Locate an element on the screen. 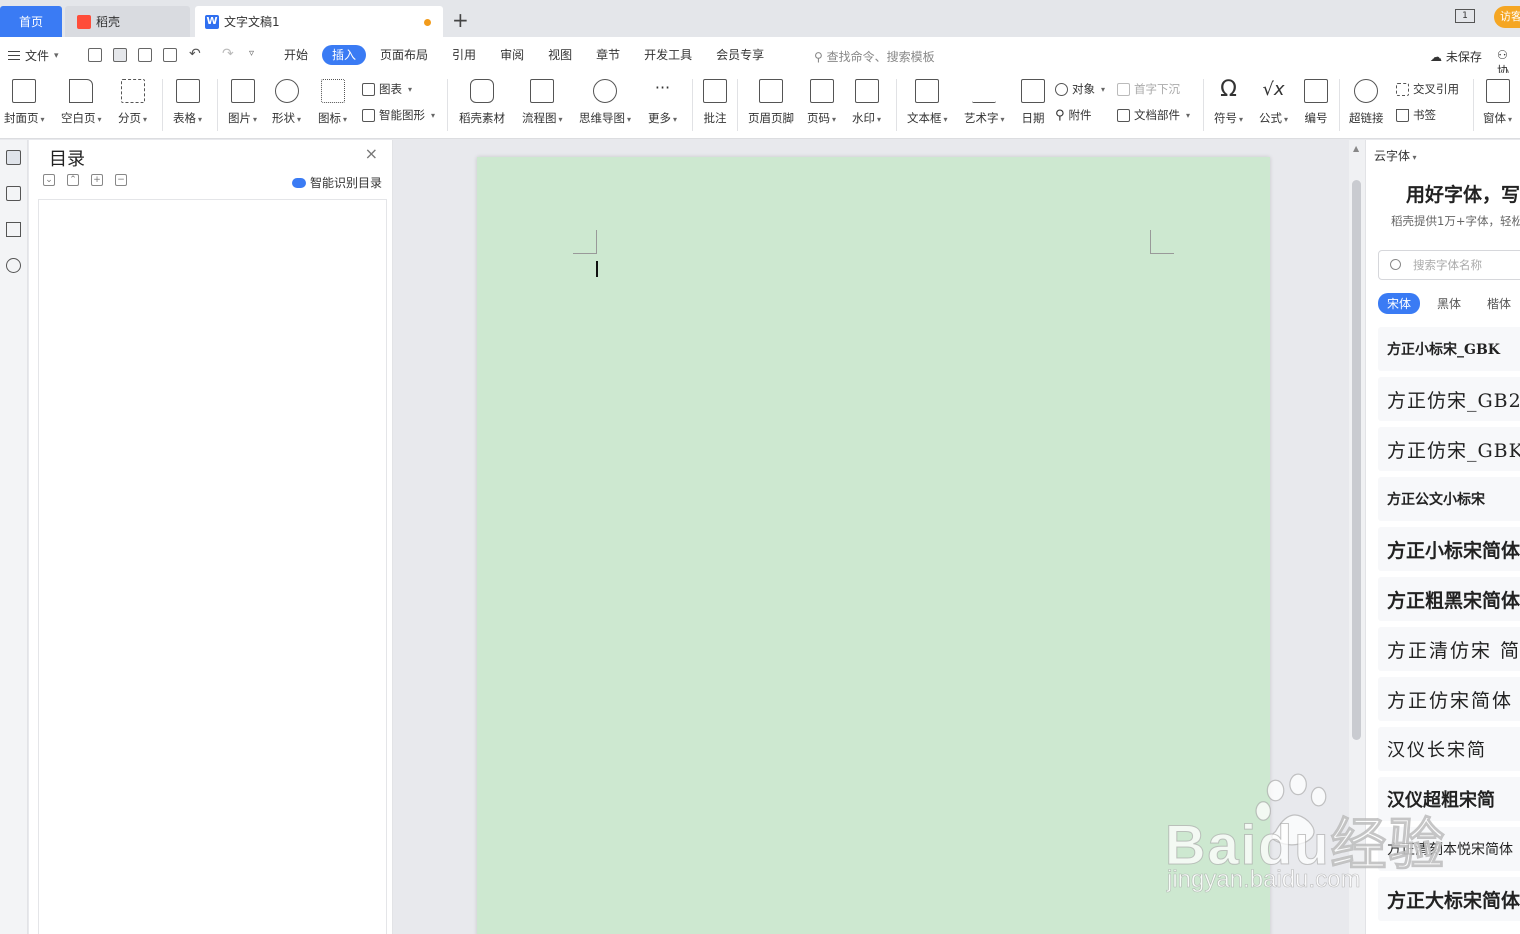 The width and height of the screenshot is (1520, 934). menu-tab-active: 插入 is located at coordinates (344, 55).